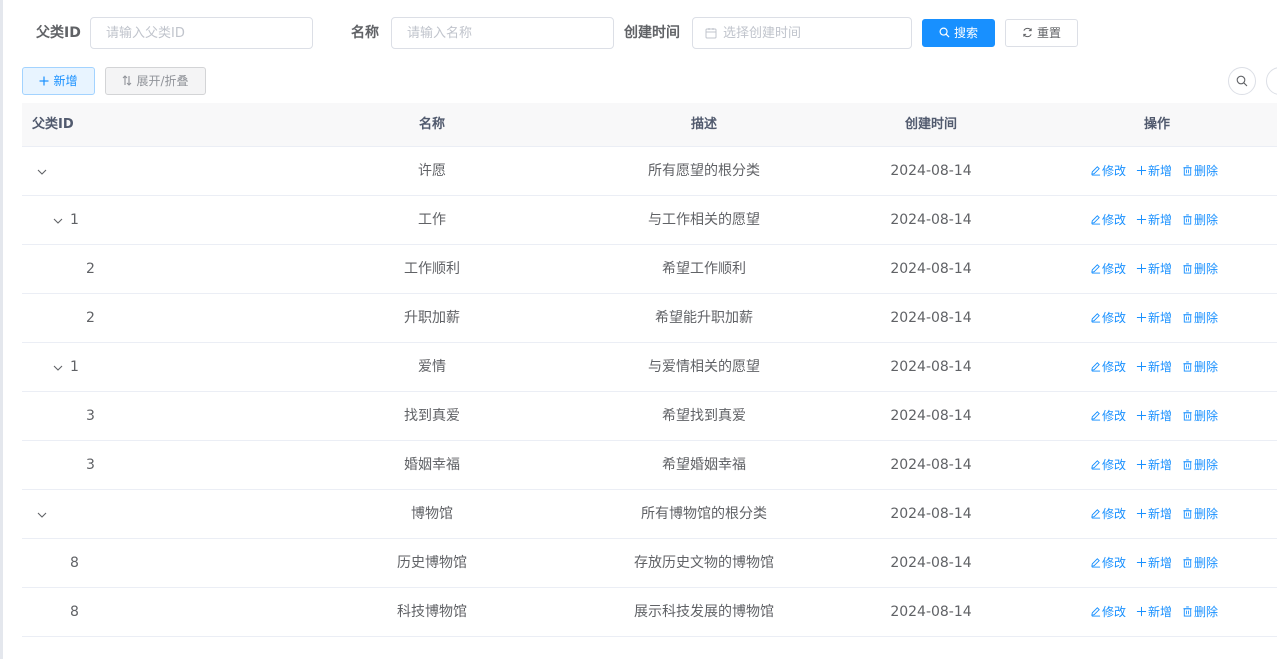  I want to click on cell-name: 科技博物馆, so click(432, 612).